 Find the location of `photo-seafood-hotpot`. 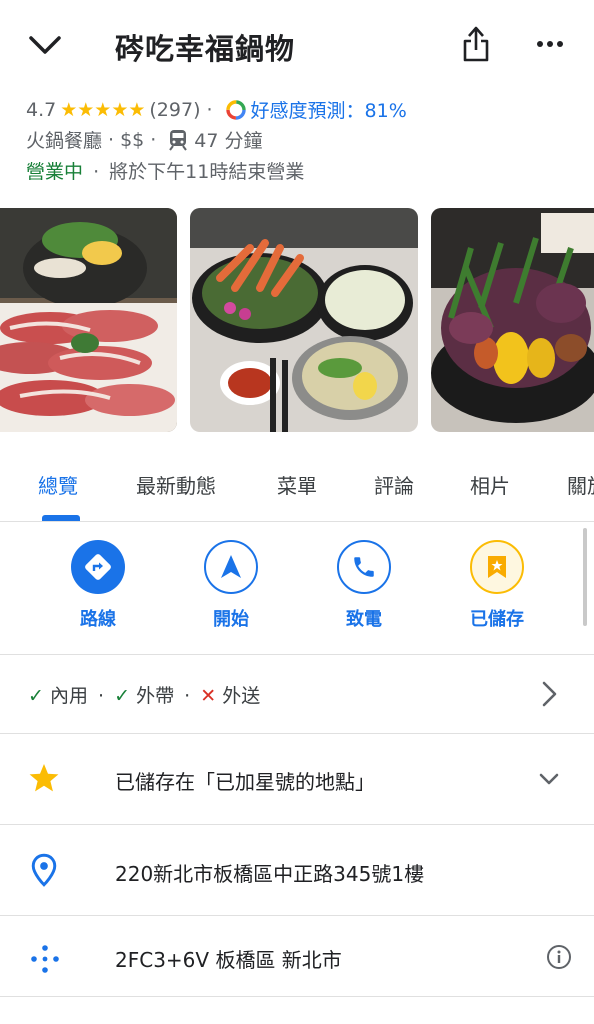

photo-seafood-hotpot is located at coordinates (304, 320).